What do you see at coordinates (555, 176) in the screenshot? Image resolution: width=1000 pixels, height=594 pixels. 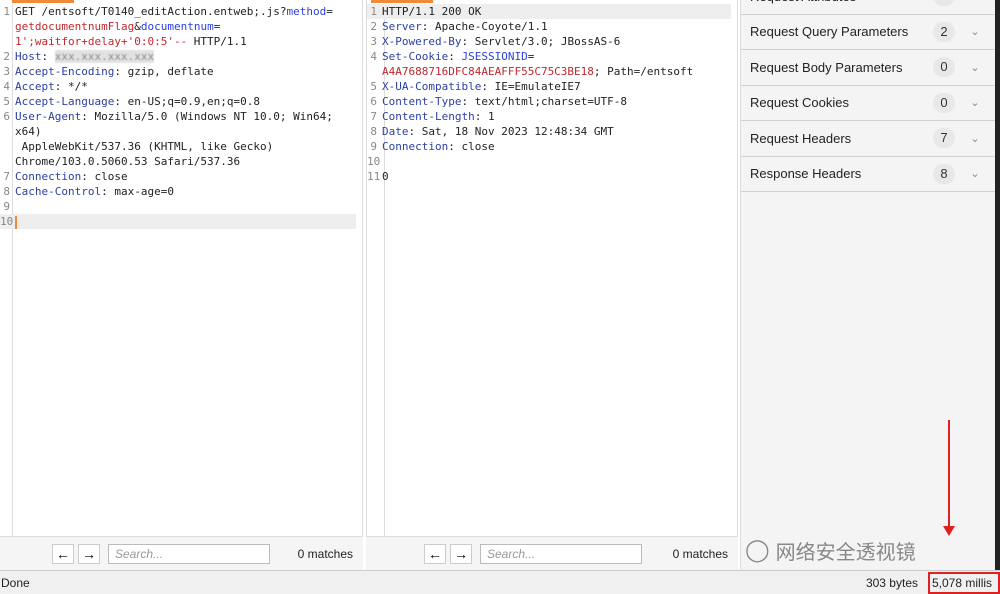 I see `line-text: 0` at bounding box center [555, 176].